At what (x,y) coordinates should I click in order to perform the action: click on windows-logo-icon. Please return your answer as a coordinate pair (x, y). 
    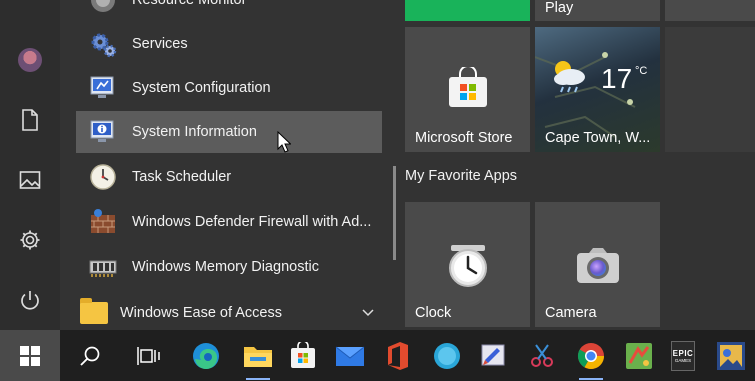
    Looking at the image, I should click on (30, 355).